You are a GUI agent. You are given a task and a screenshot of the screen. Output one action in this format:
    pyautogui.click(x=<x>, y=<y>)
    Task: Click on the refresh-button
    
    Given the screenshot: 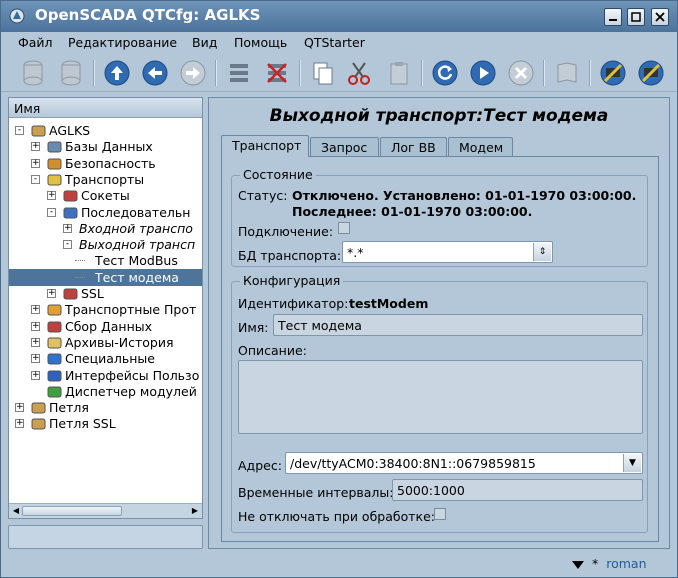 What is the action you would take?
    pyautogui.click(x=445, y=73)
    